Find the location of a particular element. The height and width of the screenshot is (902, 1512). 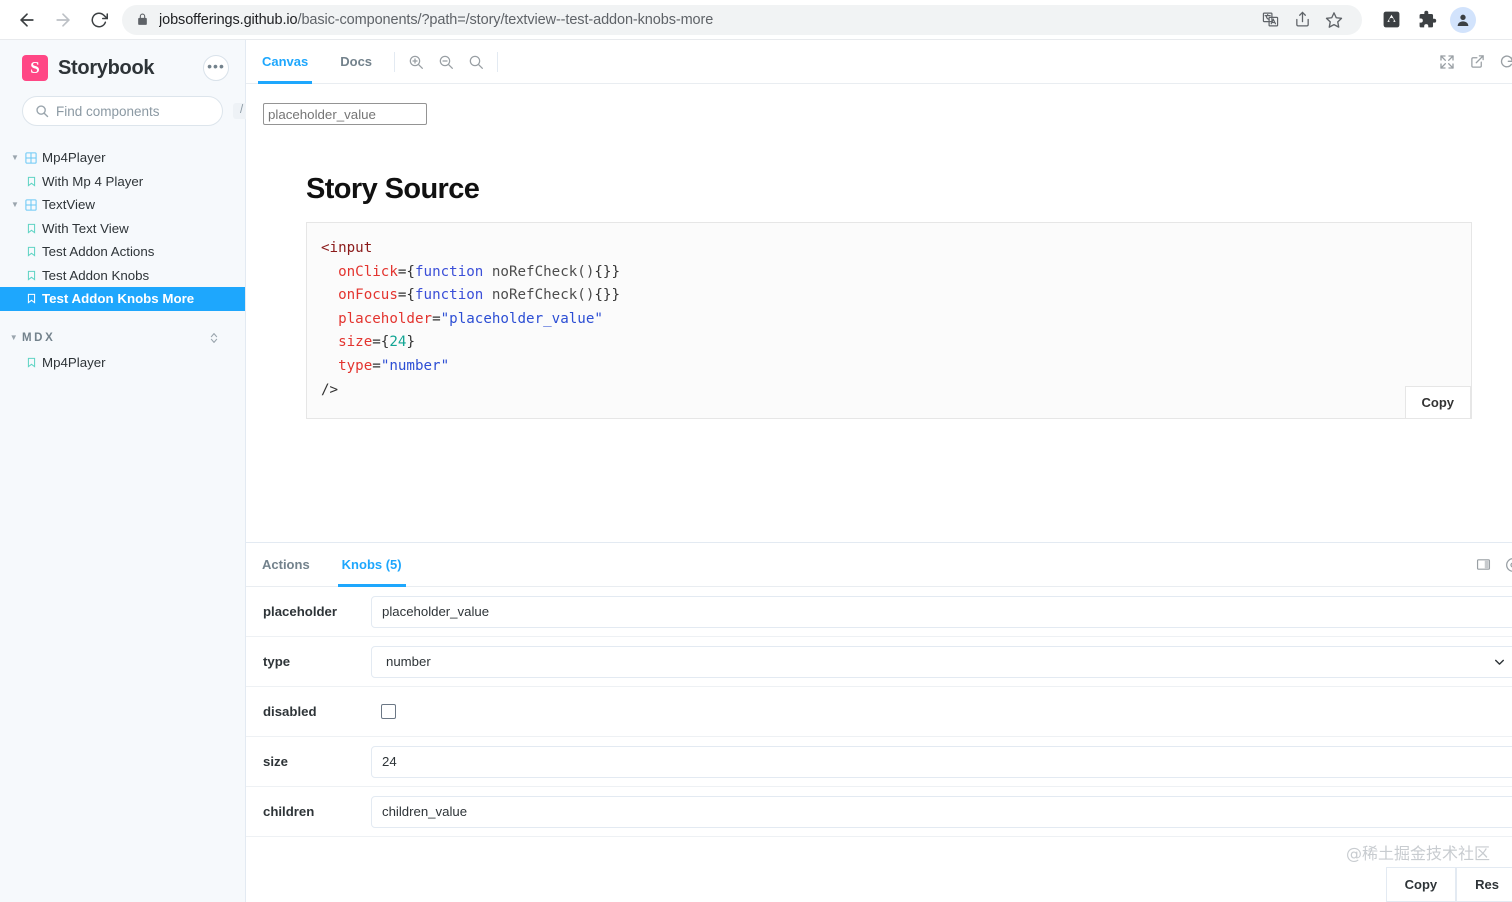

tree-item-with-mp4-player: With Mp 4 Player is located at coordinates (122, 182).